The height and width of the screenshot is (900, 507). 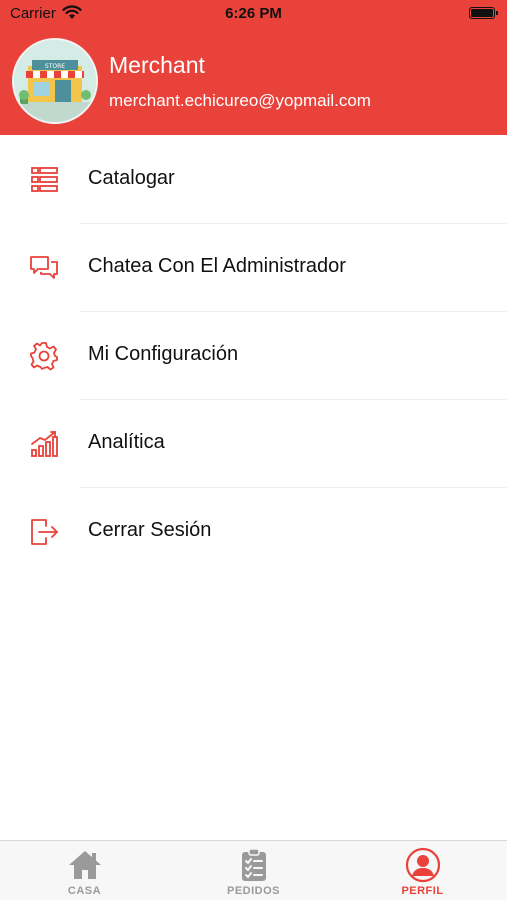 What do you see at coordinates (253, 532) in the screenshot?
I see `menu-item-logout: Cerrar Sesión` at bounding box center [253, 532].